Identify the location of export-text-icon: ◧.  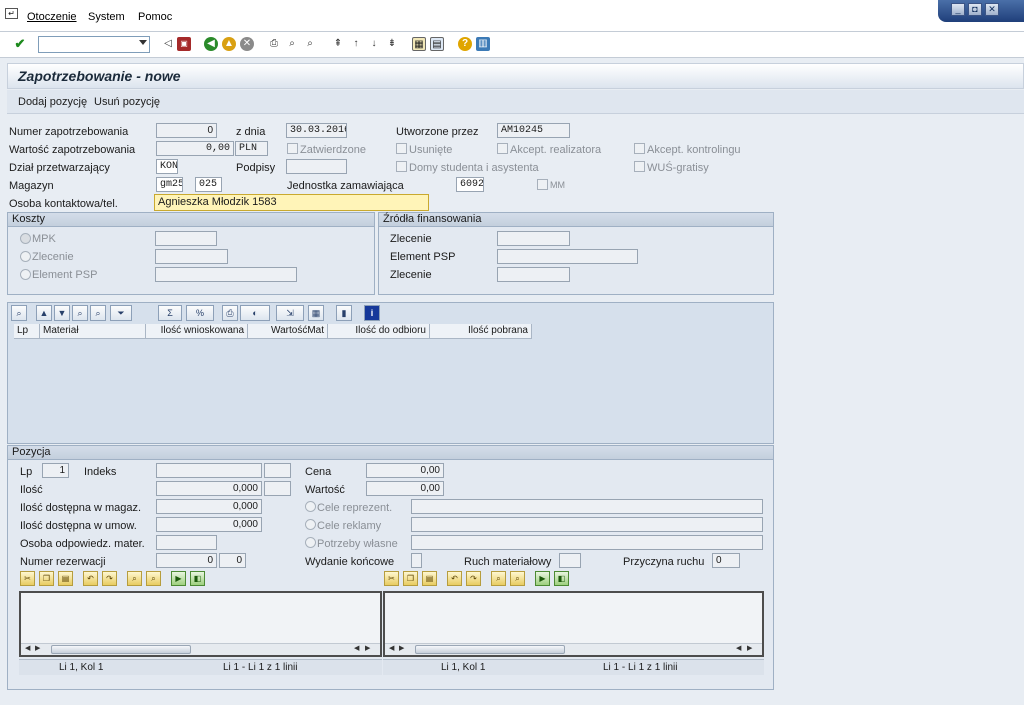
(197, 578).